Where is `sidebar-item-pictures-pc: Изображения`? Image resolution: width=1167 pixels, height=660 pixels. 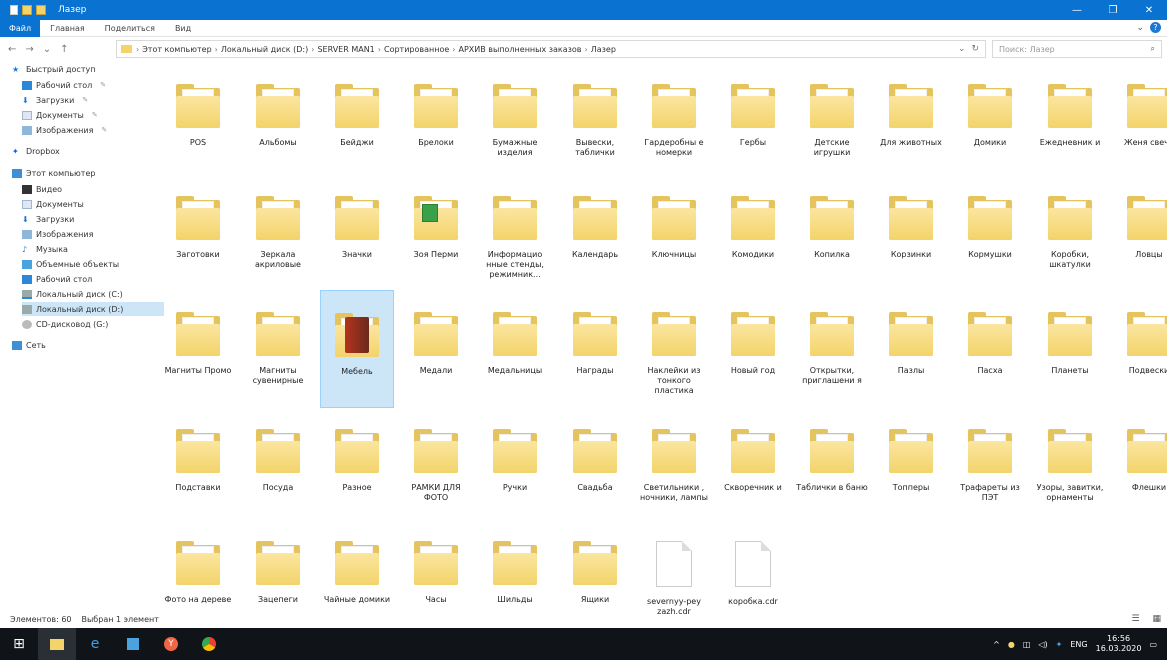 sidebar-item-pictures-pc: Изображения is located at coordinates (93, 234).